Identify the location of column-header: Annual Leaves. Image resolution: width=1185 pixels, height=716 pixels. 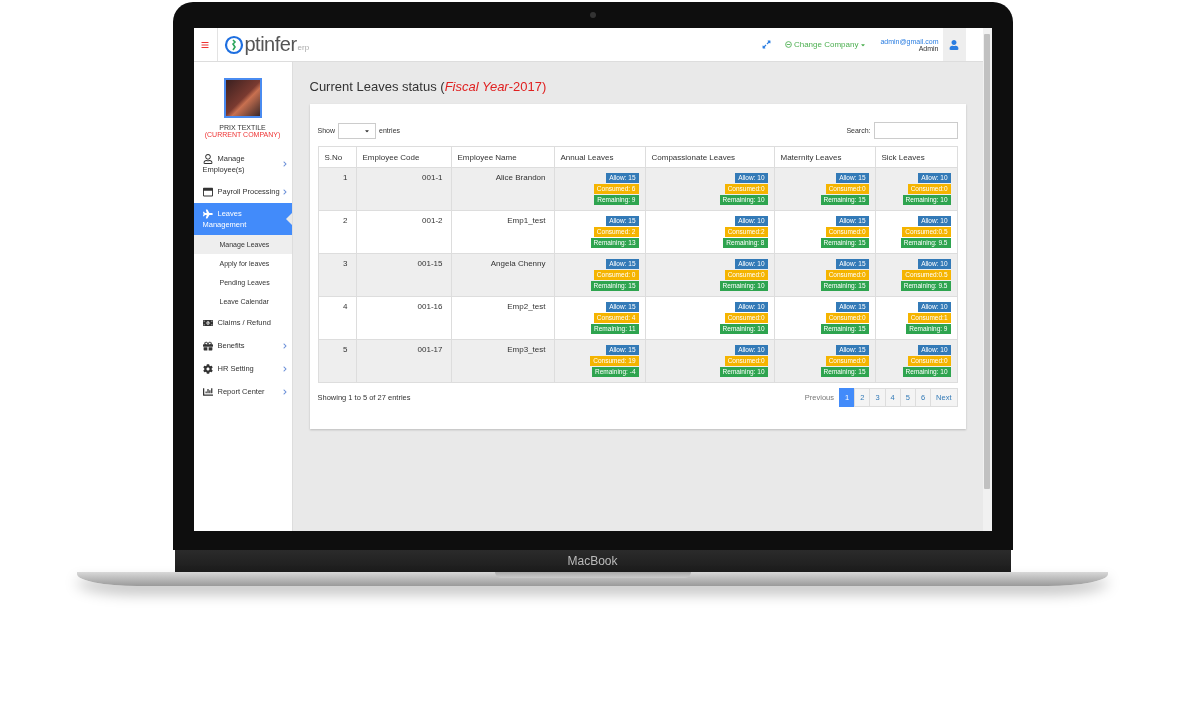
(599, 157).